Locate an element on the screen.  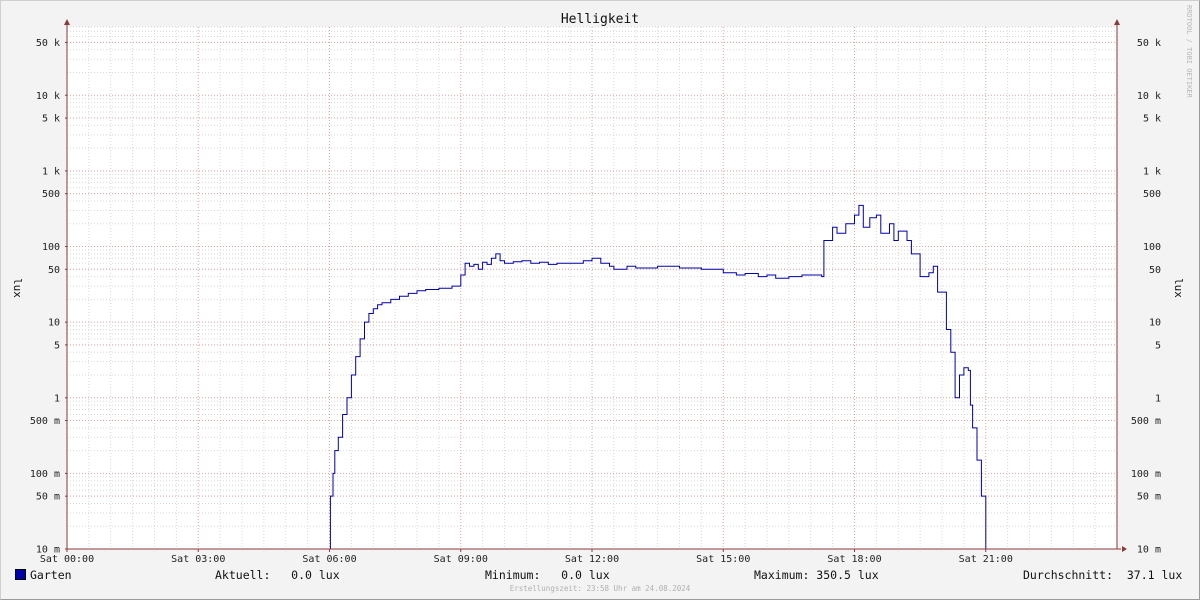
x-tick-label: Sat 00:00 is located at coordinates (67, 559).